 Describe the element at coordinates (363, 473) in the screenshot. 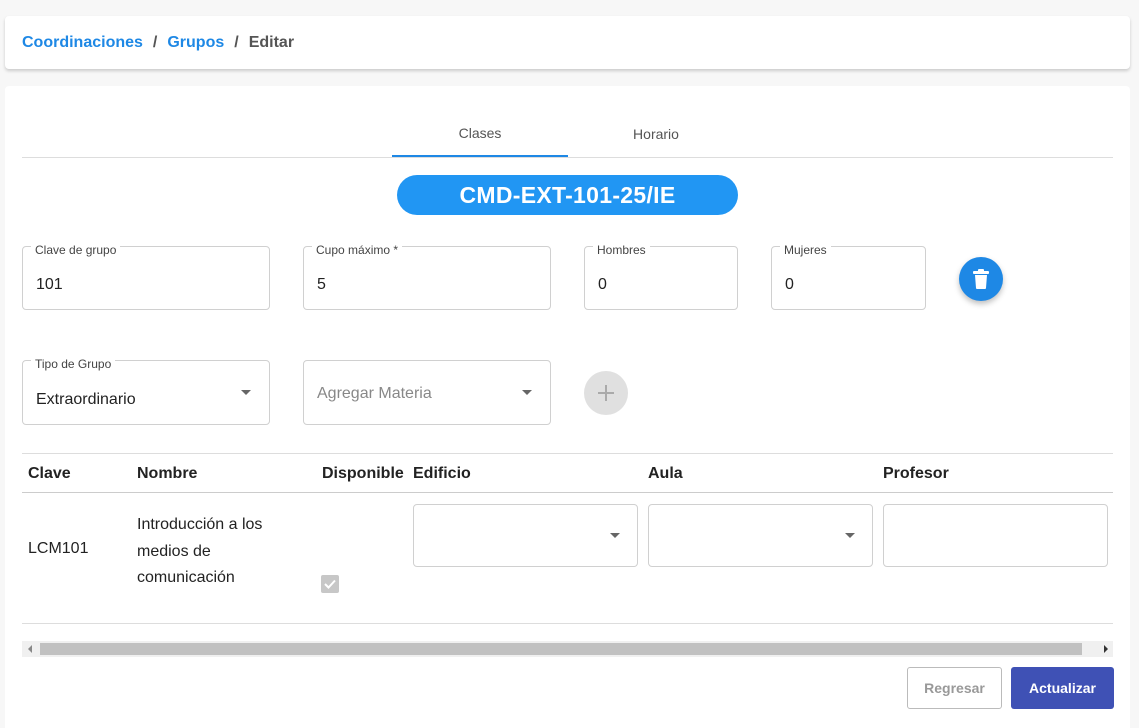

I see `column-header-disponible: Disponible` at that location.